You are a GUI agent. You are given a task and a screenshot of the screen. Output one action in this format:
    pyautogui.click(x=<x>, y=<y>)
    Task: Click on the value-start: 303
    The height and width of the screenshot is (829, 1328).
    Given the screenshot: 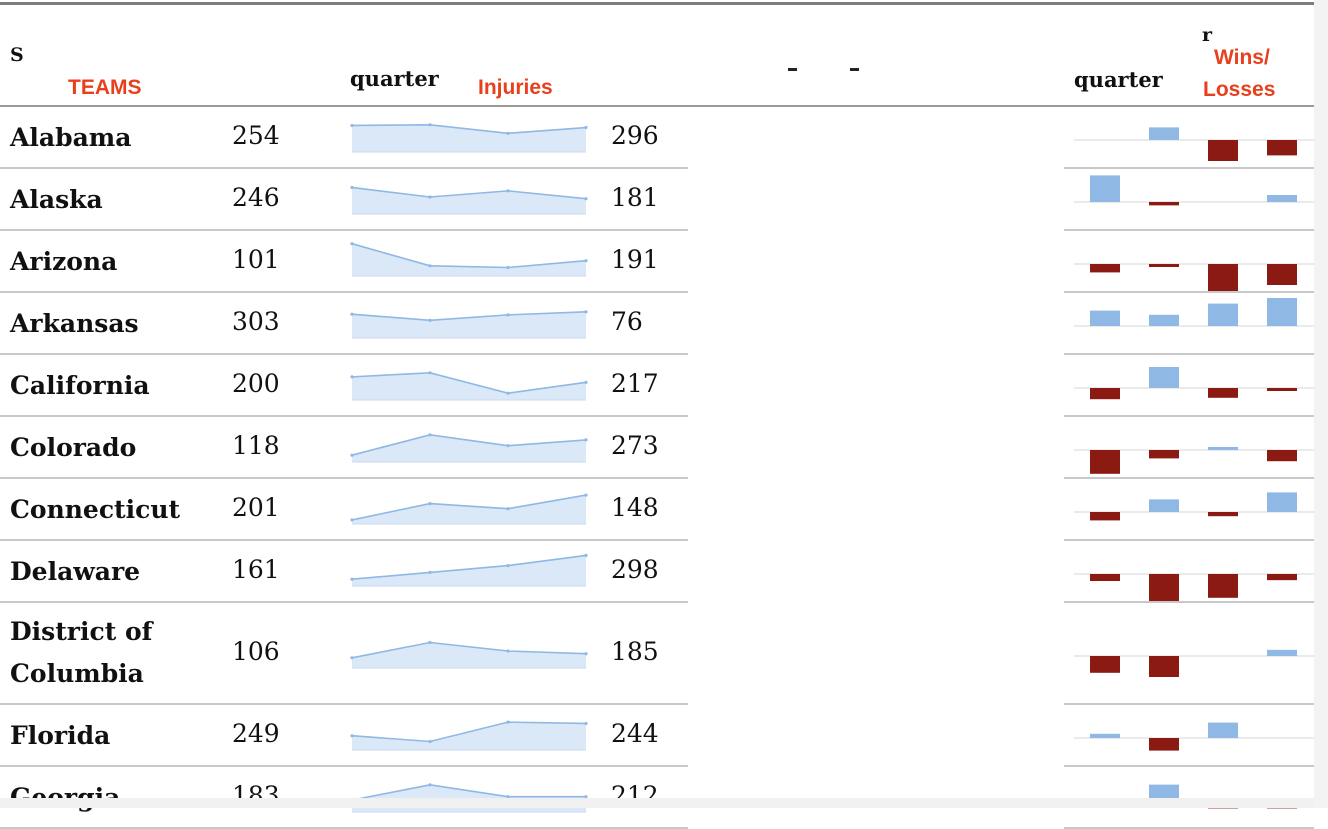 What is the action you would take?
    pyautogui.click(x=256, y=321)
    